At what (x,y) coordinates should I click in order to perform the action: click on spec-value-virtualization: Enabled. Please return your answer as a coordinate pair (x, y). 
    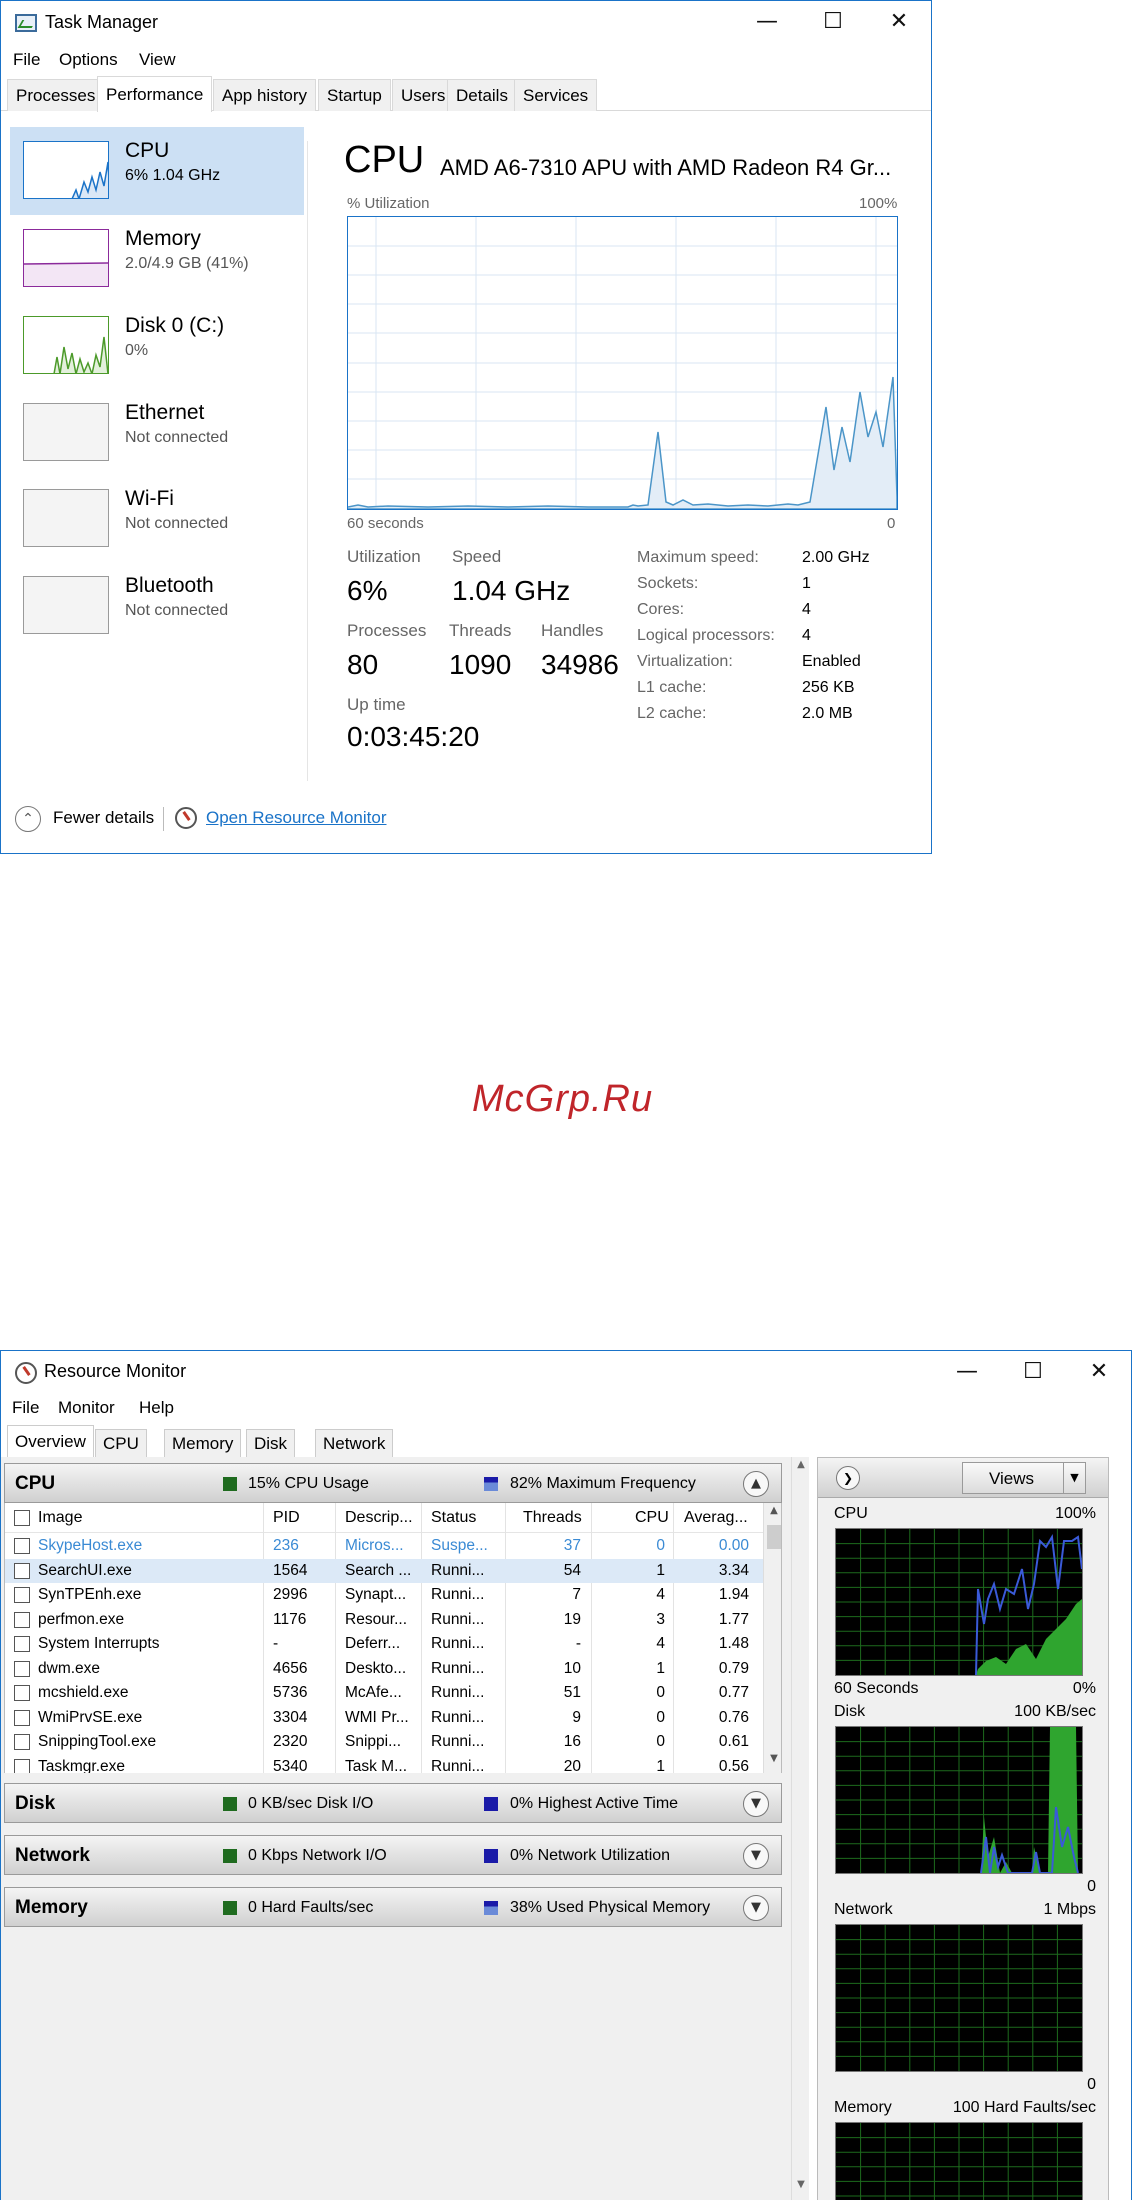
    Looking at the image, I should click on (831, 661).